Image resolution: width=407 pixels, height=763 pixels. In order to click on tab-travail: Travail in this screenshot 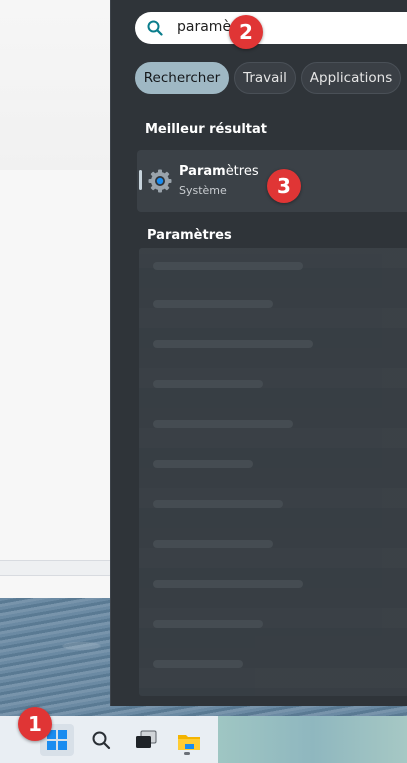, I will do `click(265, 78)`.